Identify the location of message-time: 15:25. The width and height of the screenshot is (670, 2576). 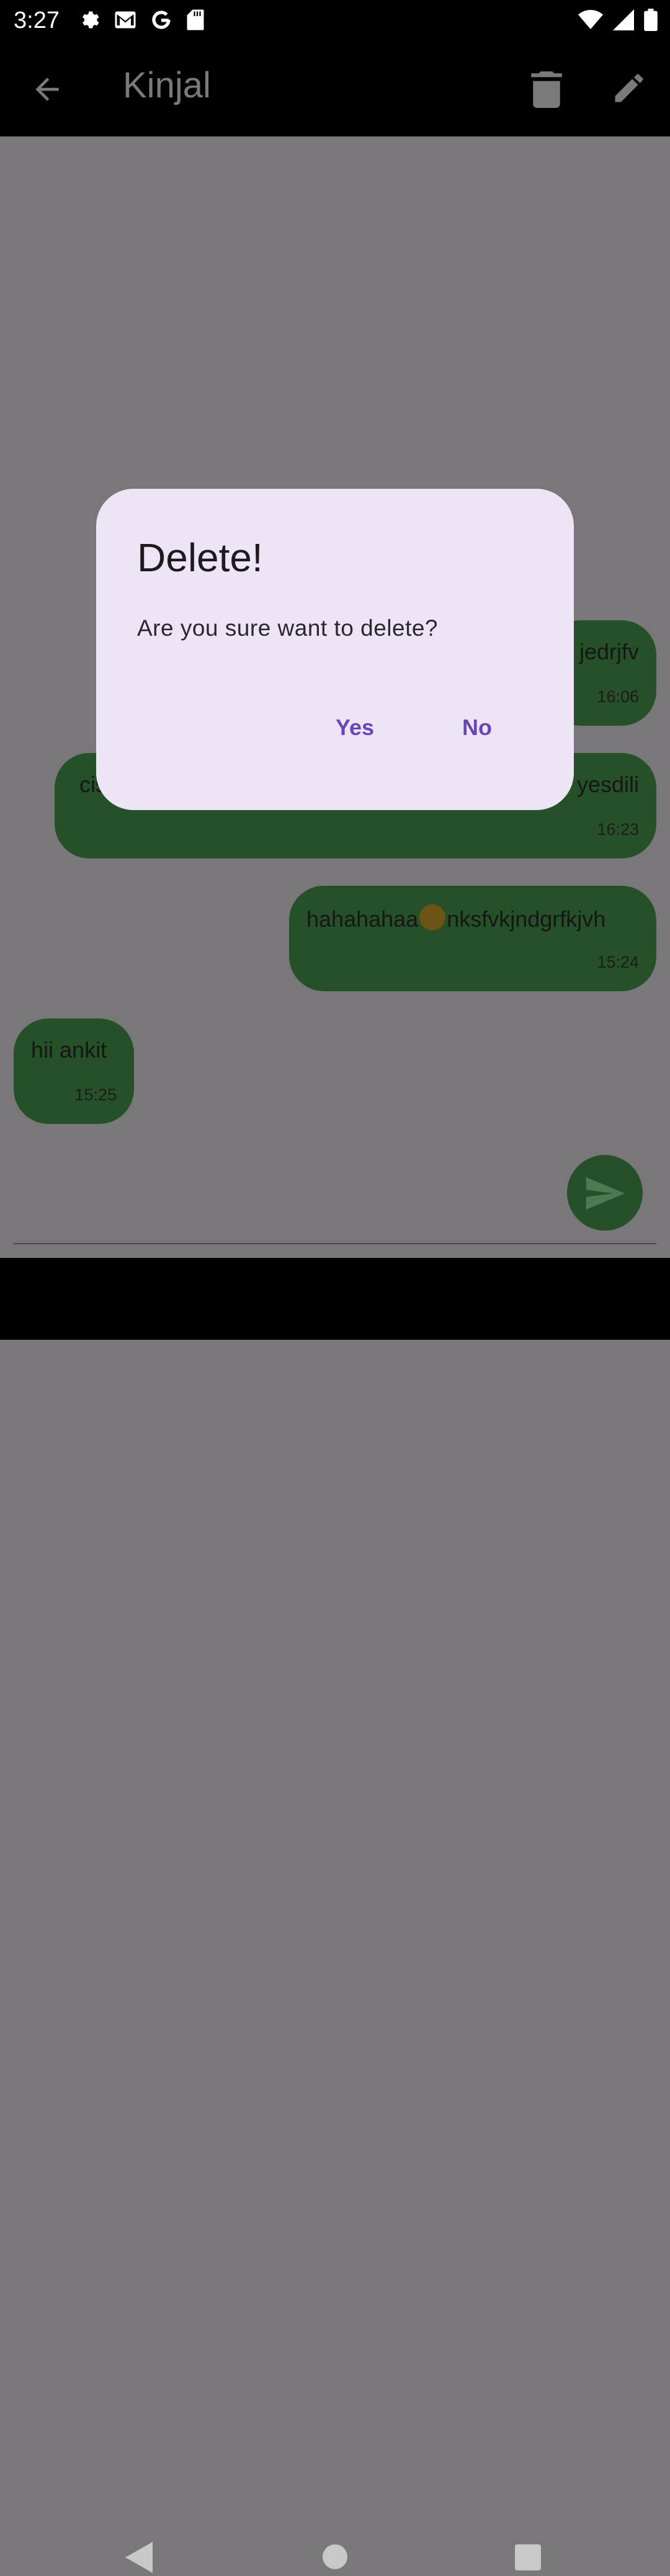
(95, 1095).